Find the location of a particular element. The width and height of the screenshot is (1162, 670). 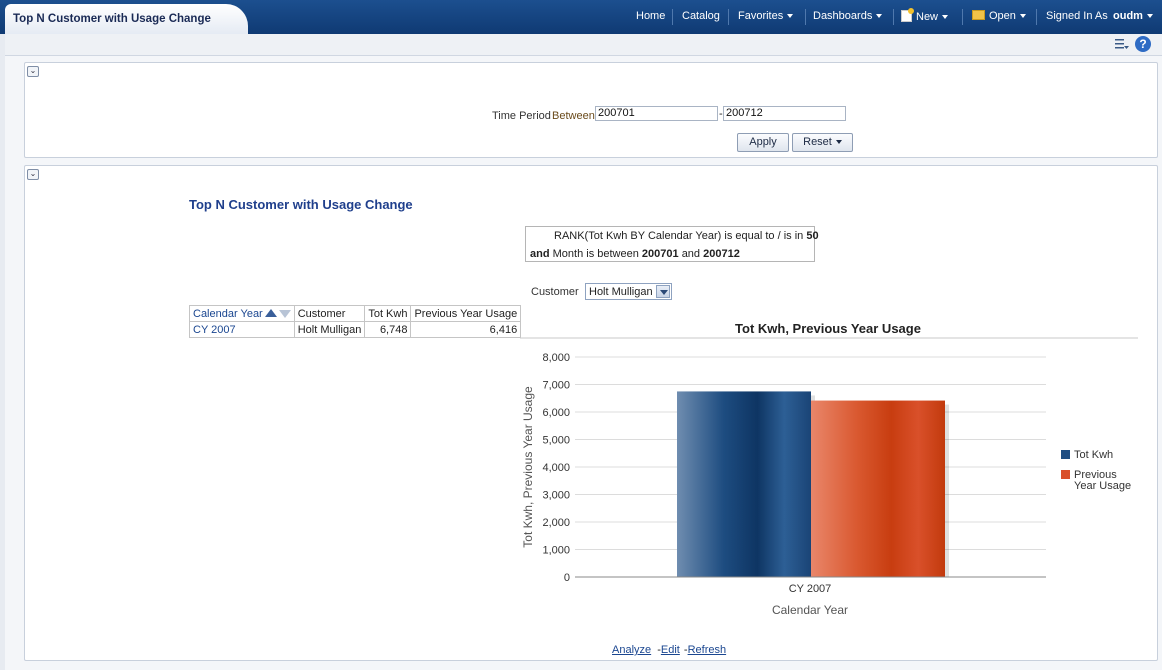

table-row: CY 2007 Holt Mulligan 6,748 6,416 is located at coordinates (355, 329).